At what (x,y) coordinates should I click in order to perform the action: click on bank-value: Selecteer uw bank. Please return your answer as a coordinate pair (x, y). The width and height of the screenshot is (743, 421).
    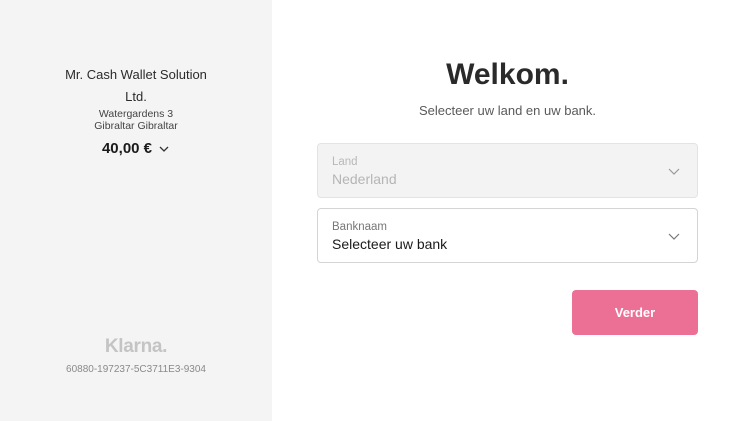
    Looking at the image, I should click on (390, 244).